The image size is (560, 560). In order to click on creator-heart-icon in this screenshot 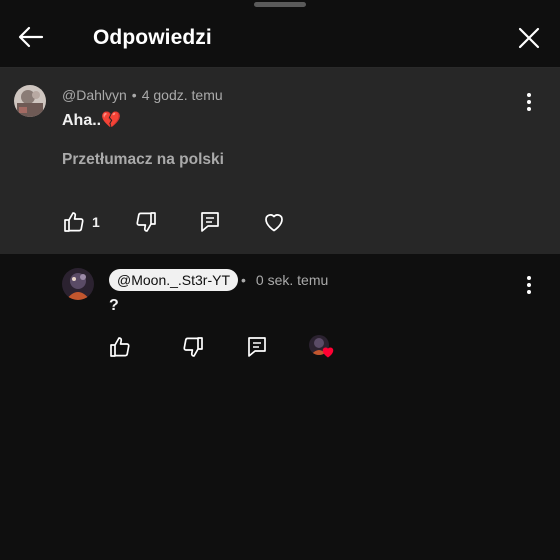, I will do `click(322, 348)`.